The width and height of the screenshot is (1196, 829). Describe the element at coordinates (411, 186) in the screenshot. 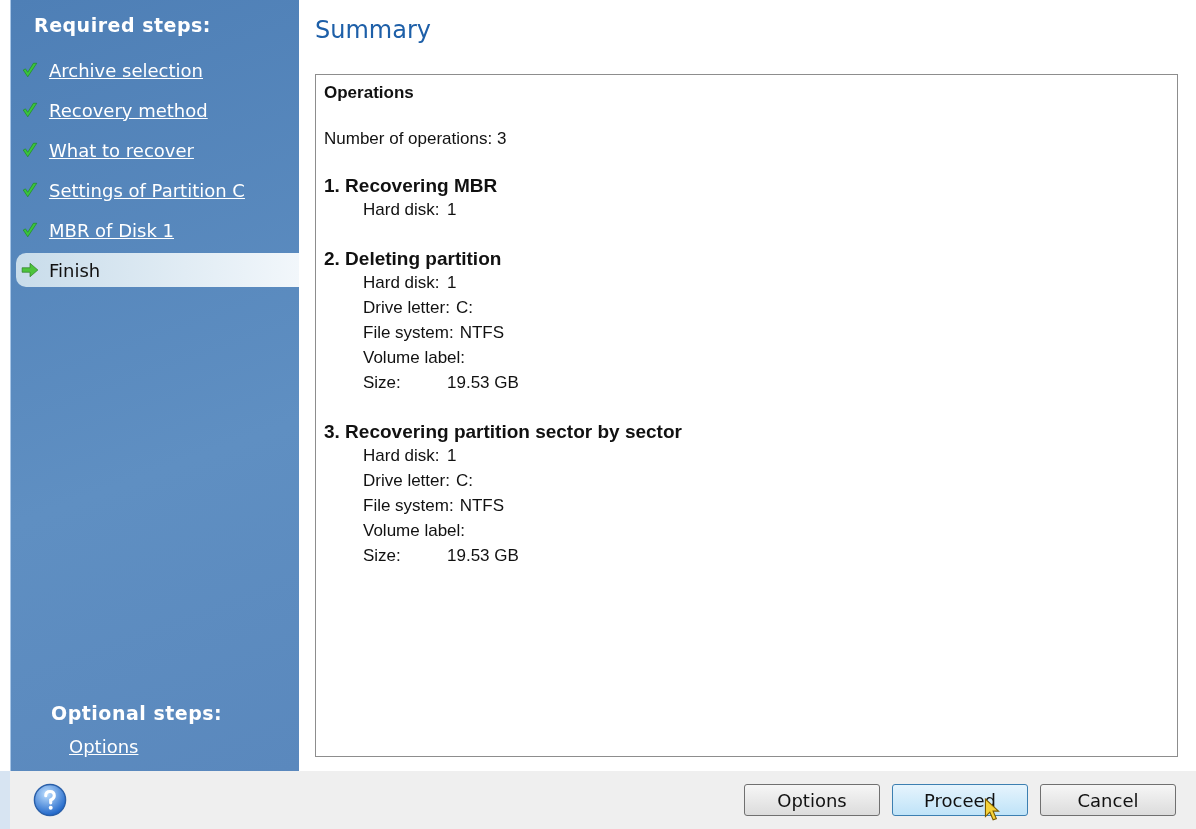

I see `operation-title: 1. Recovering MBR` at that location.